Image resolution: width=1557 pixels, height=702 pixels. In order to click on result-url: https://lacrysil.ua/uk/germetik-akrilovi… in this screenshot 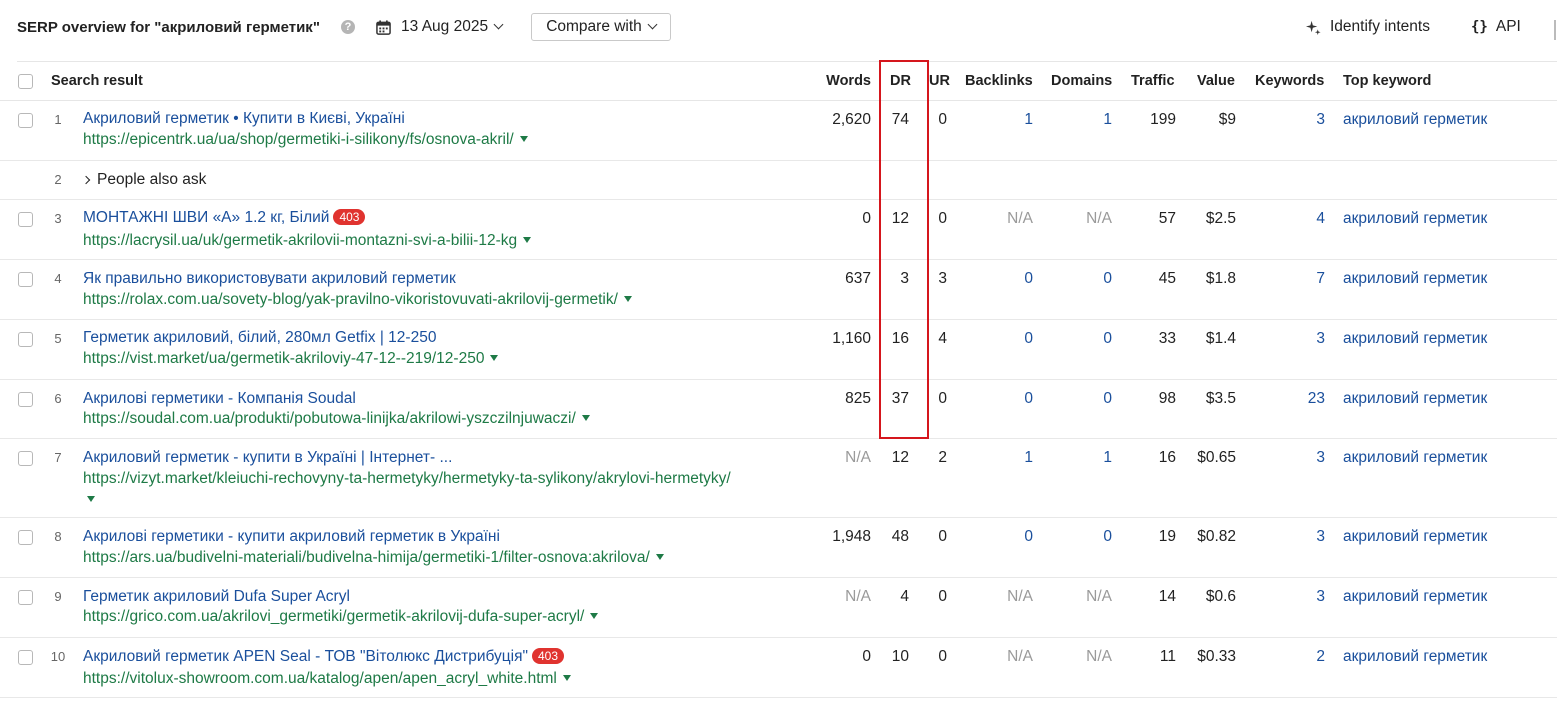, I will do `click(307, 241)`.